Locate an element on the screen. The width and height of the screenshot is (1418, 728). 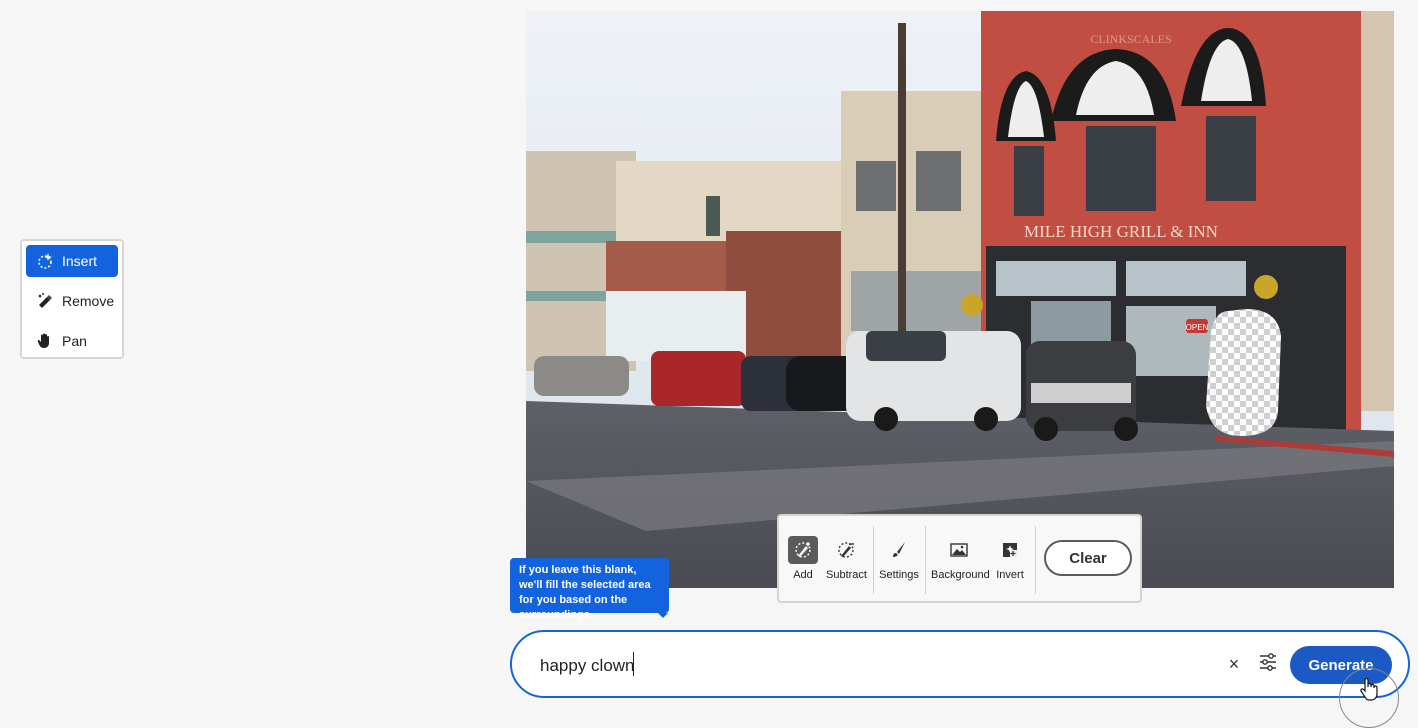
prompt-bar: × Generate is located at coordinates (960, 664).